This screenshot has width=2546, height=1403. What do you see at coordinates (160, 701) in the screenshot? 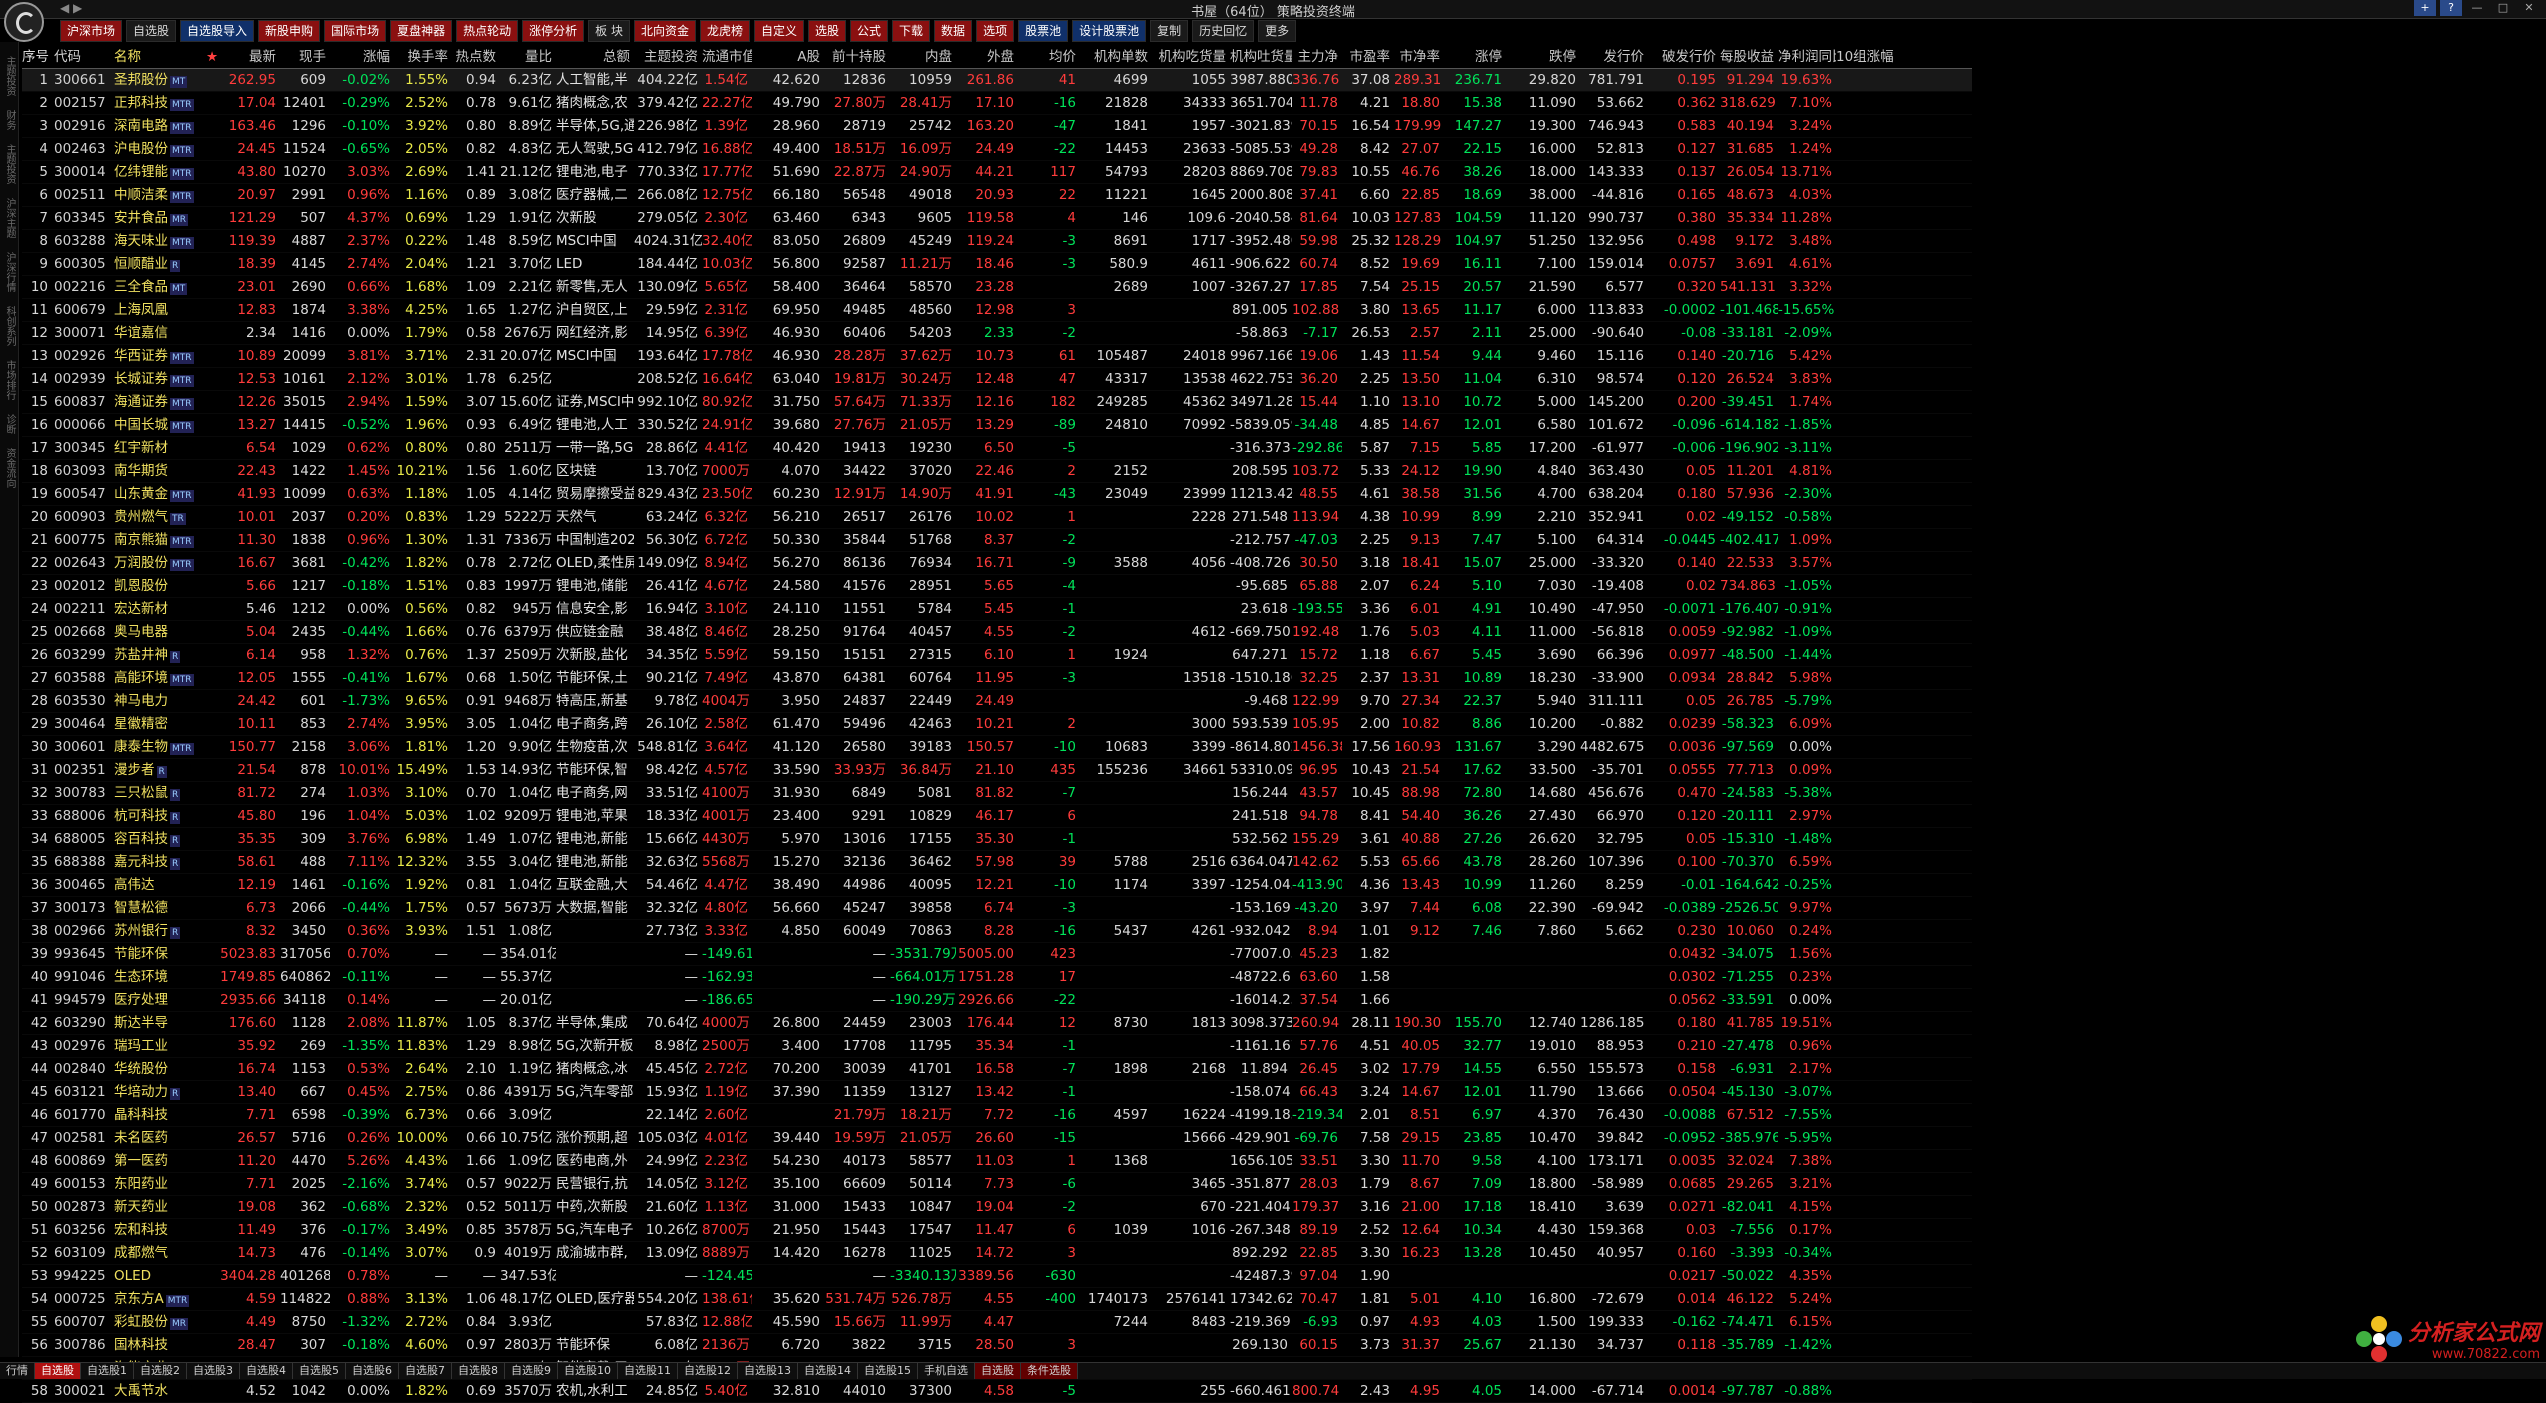
I see `stock-name: 神马电力` at bounding box center [160, 701].